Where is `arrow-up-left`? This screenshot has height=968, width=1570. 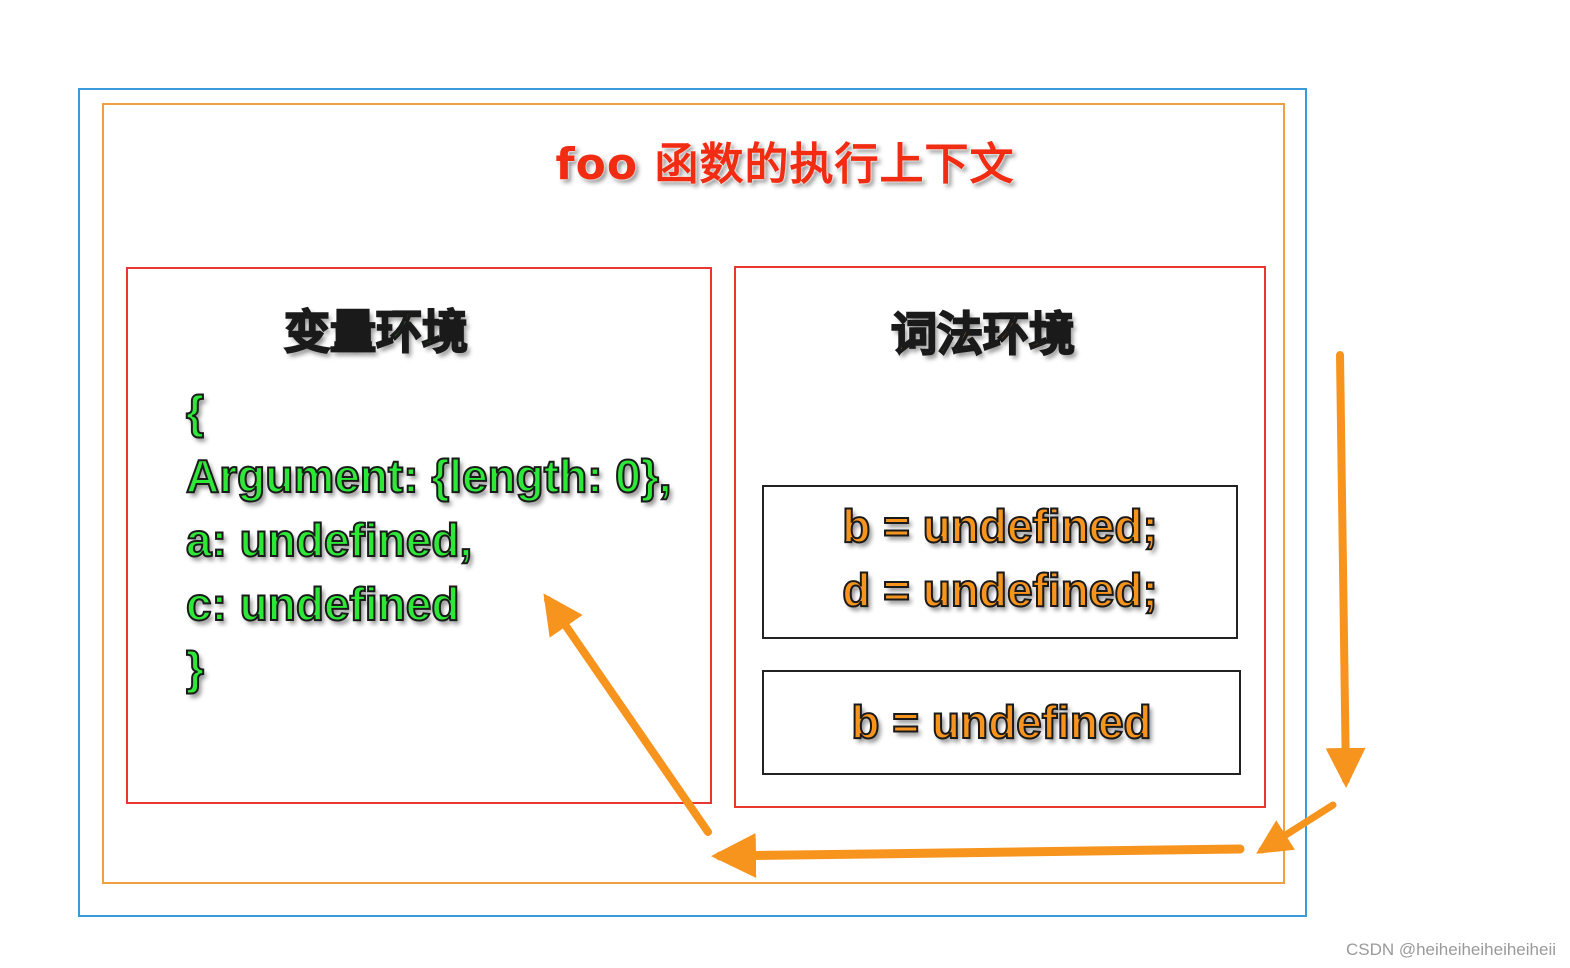
arrow-up-left is located at coordinates (627, 714).